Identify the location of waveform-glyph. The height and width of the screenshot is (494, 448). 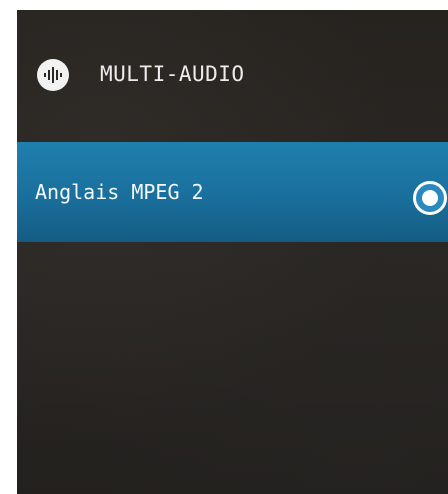
(53, 75).